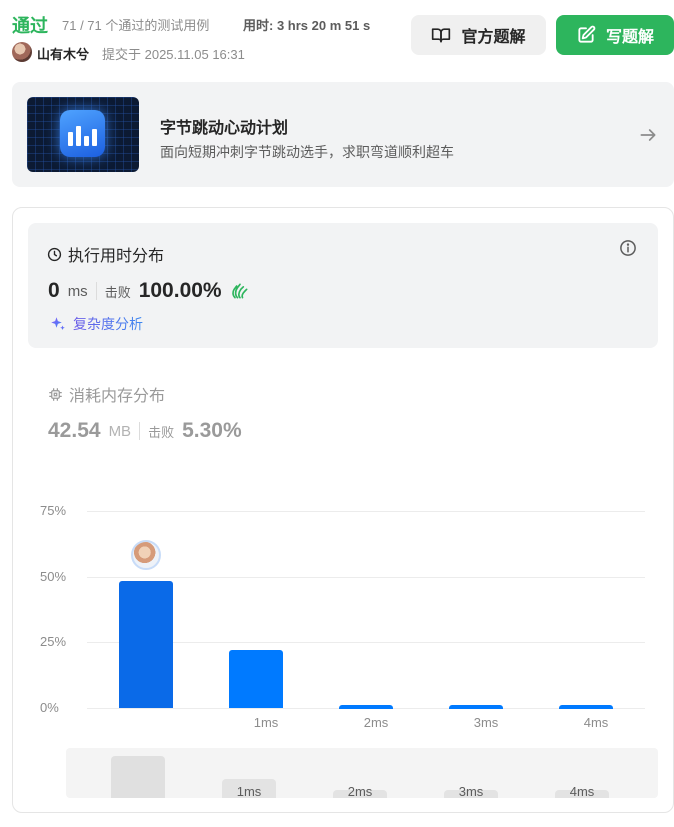 The image size is (674, 827). I want to click on arrow-right-icon, so click(648, 135).